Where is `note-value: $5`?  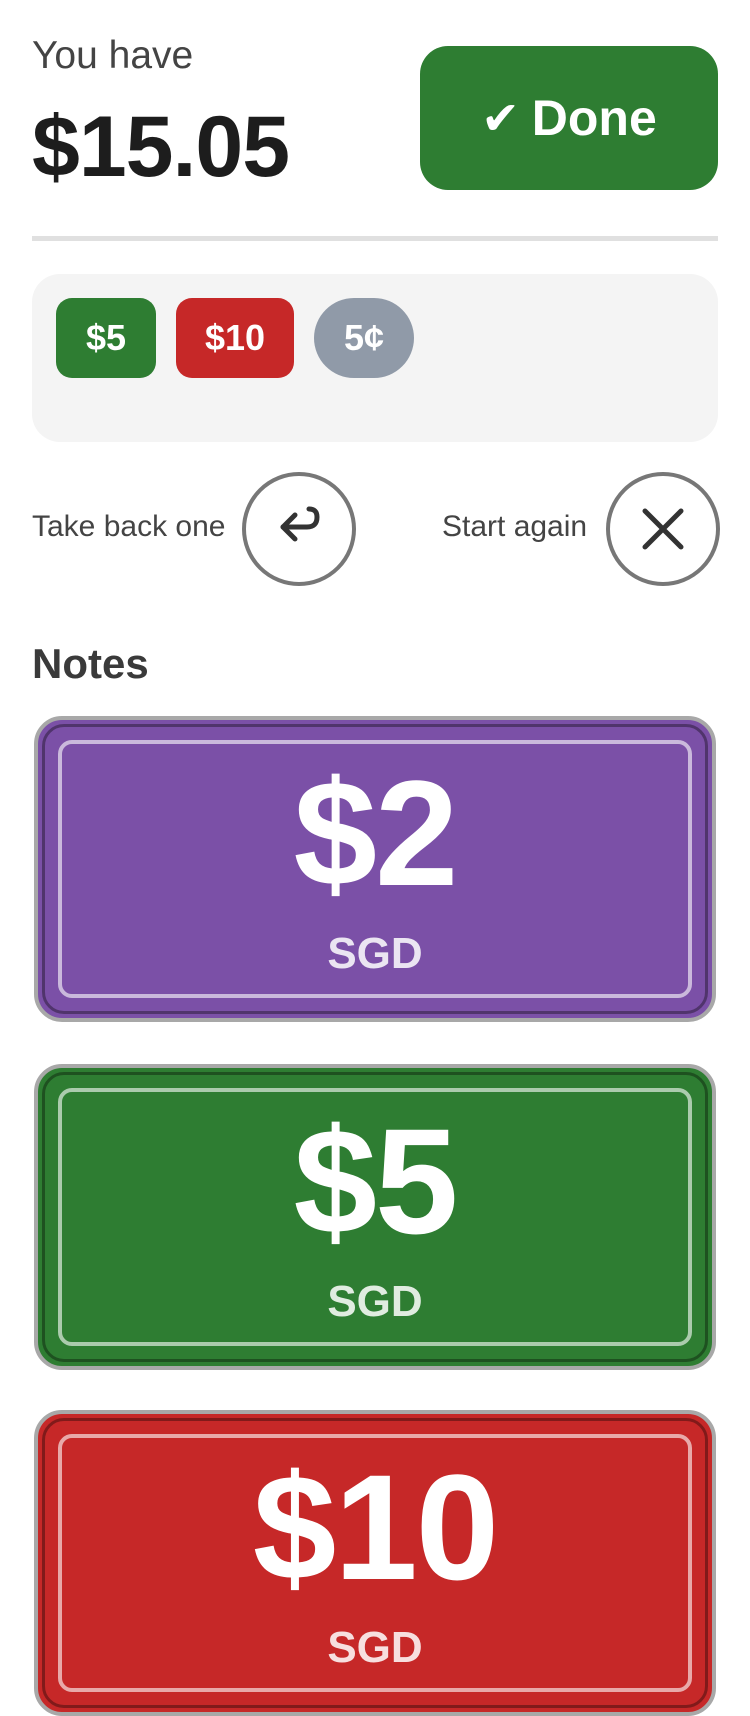 note-value: $5 is located at coordinates (376, 1181).